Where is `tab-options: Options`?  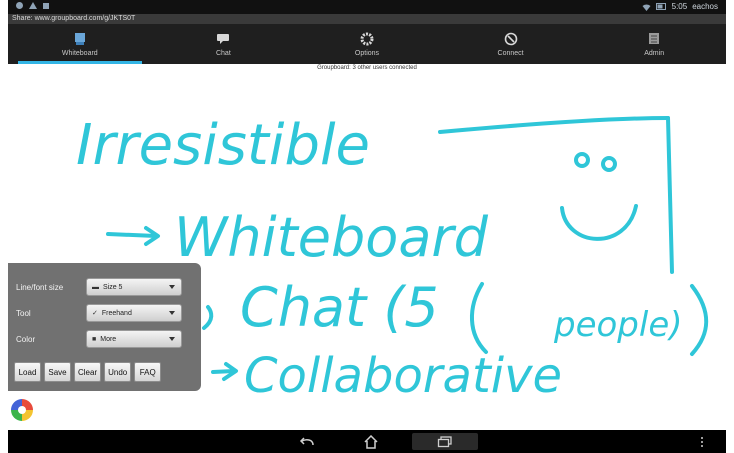 tab-options: Options is located at coordinates (367, 44).